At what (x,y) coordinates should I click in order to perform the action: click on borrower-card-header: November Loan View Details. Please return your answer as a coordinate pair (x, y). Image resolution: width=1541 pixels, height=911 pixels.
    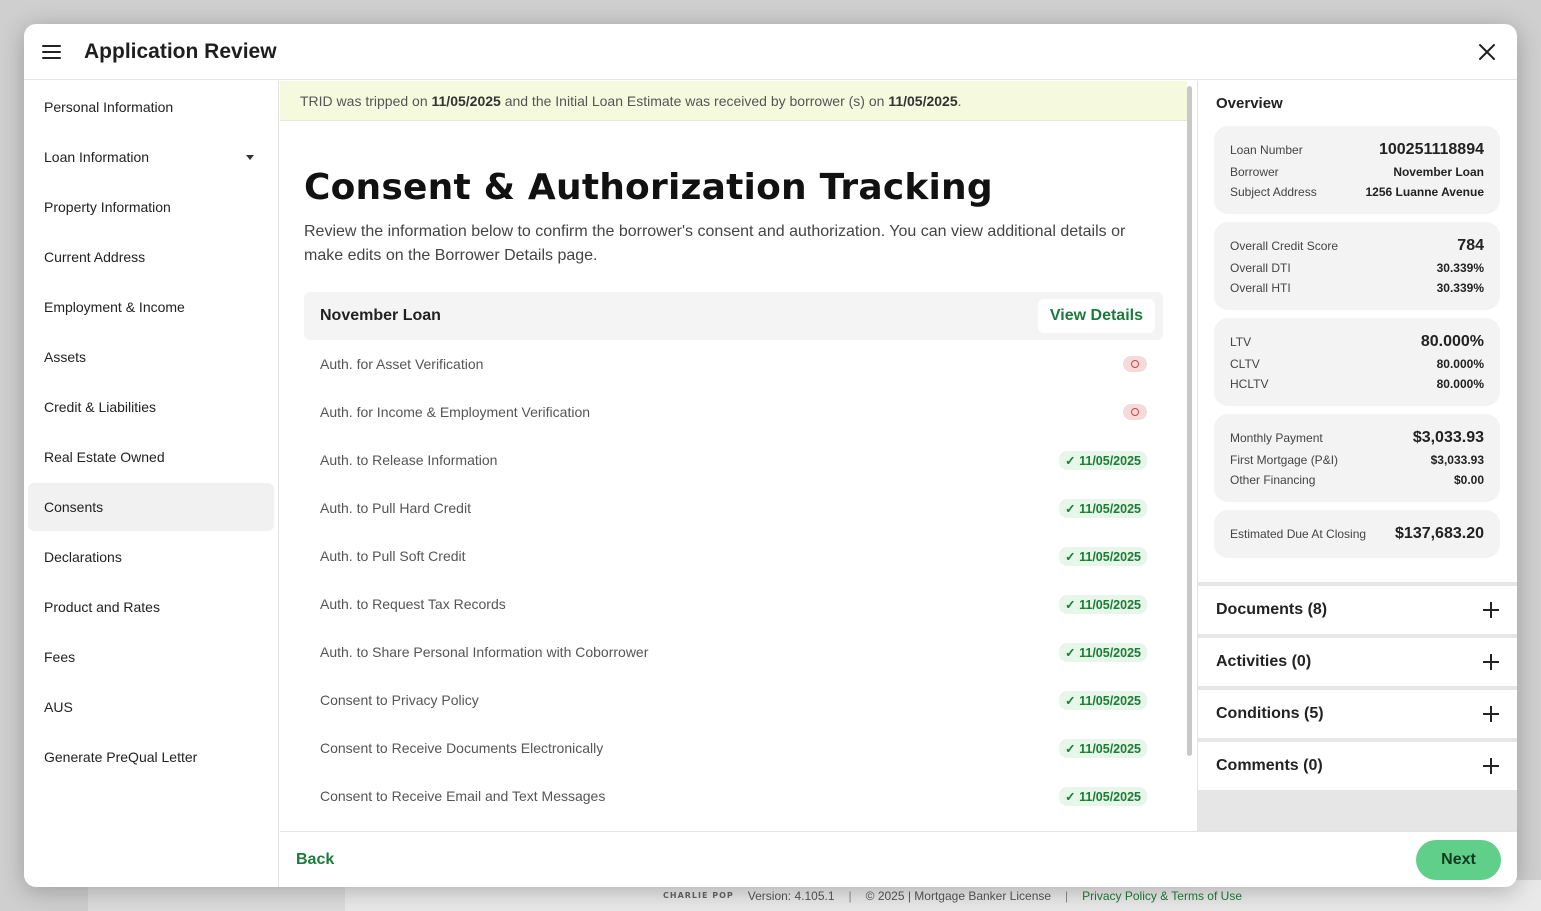
    Looking at the image, I should click on (733, 316).